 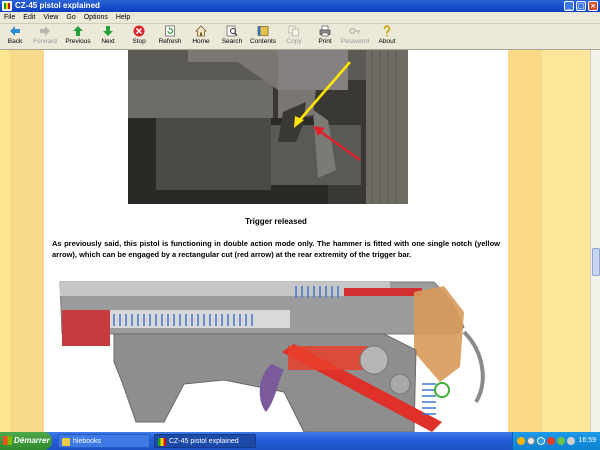 I want to click on book-icon, so click(x=263, y=31).